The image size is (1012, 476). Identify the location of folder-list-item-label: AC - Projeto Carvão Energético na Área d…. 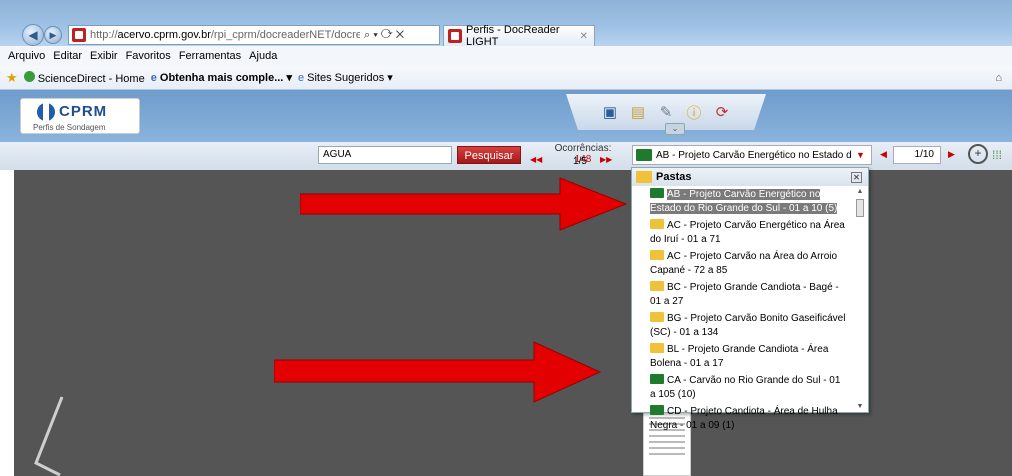
(747, 232).